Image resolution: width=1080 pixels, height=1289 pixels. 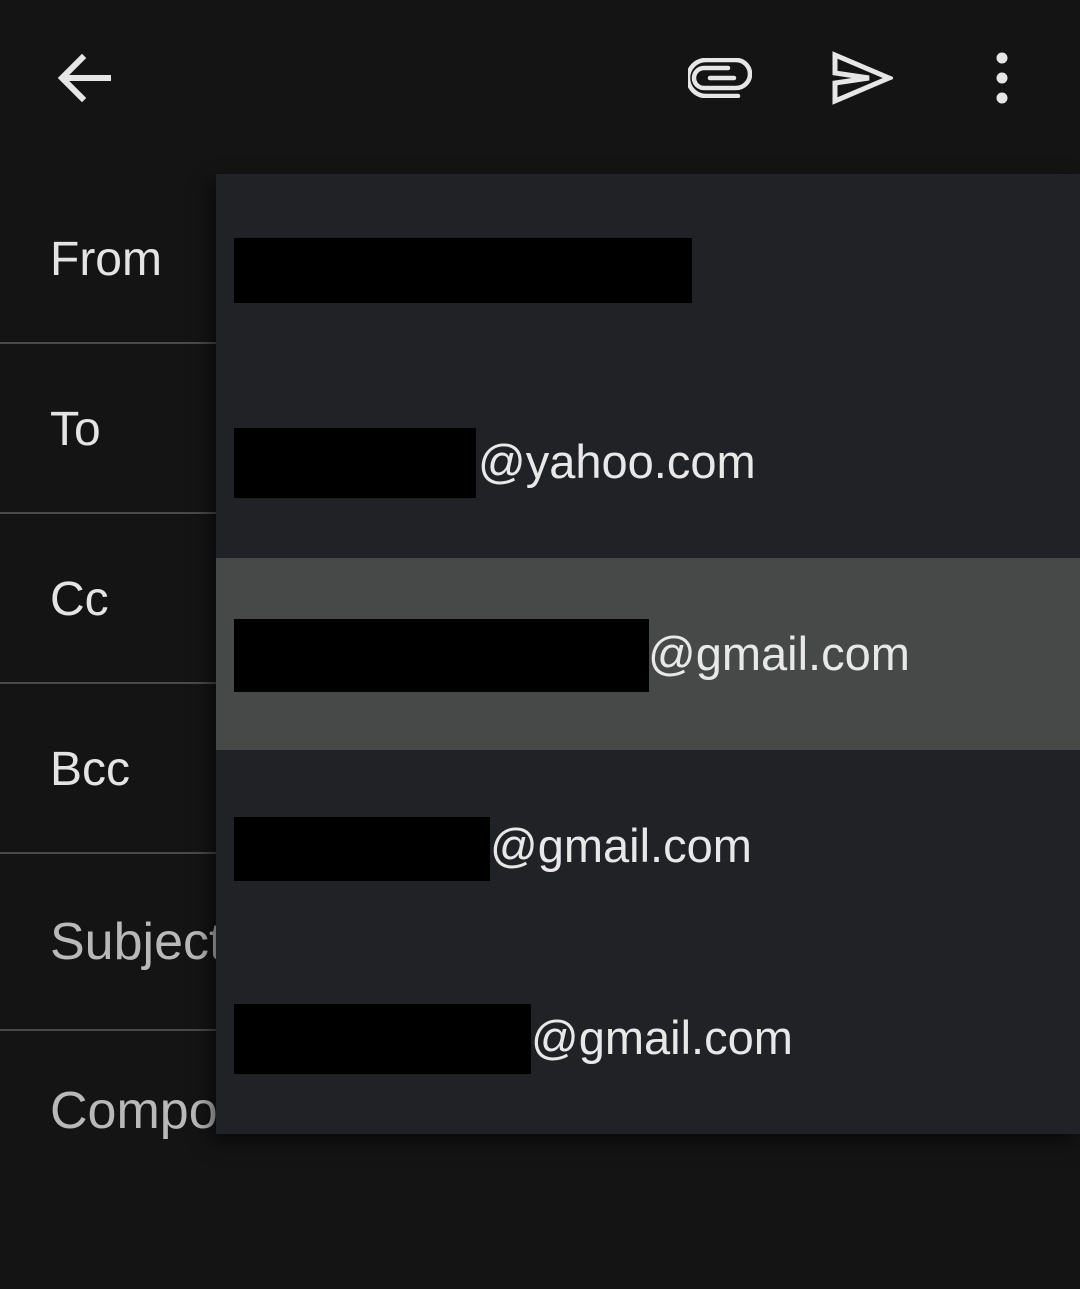 I want to click on paperclip-icon, so click(x=720, y=78).